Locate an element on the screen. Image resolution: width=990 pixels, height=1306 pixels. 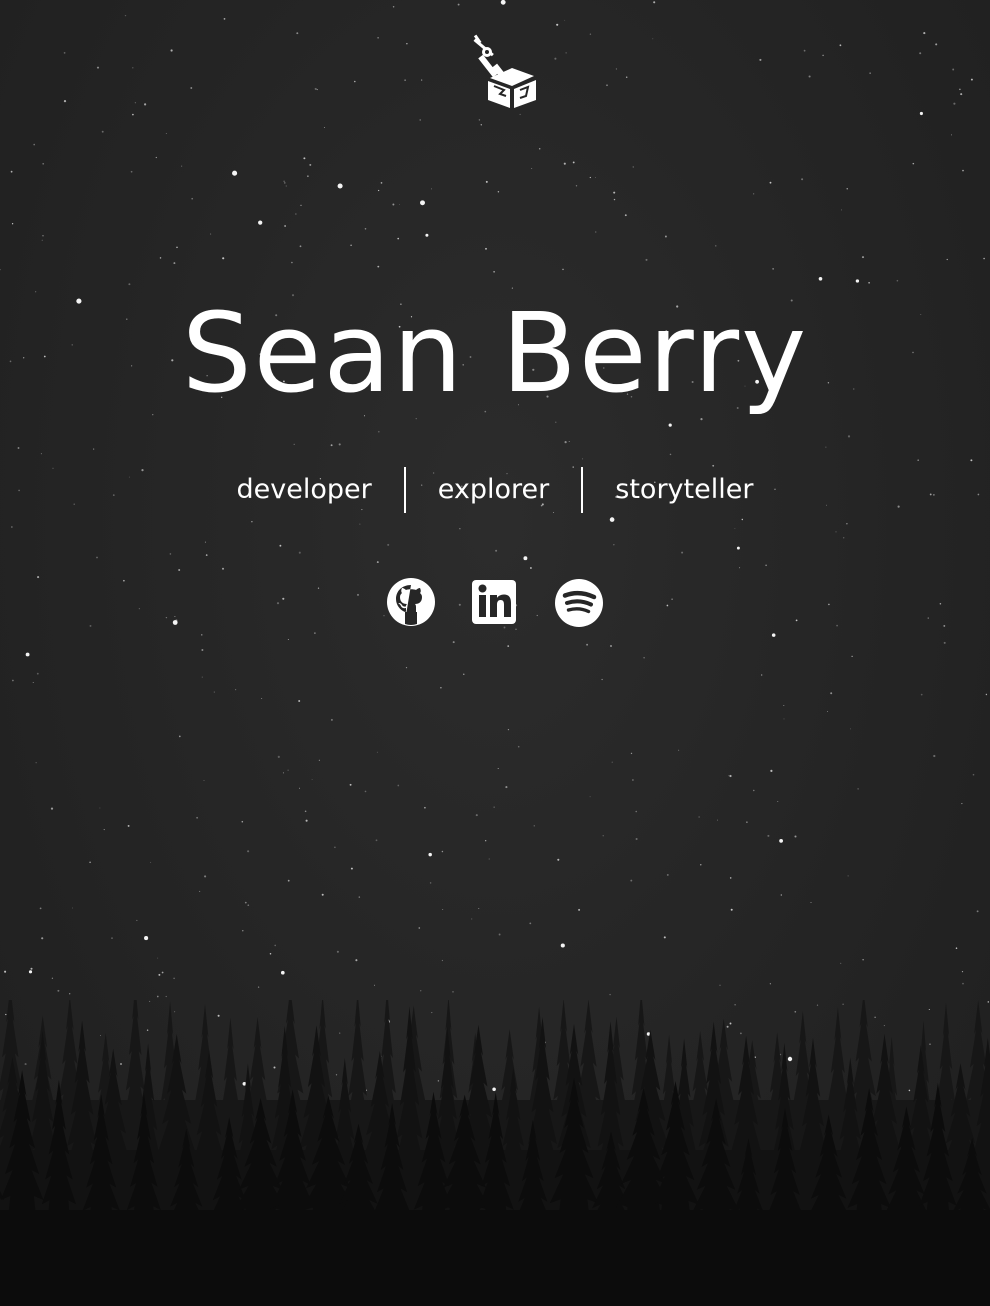
linkedin-link is located at coordinates (495, 602).